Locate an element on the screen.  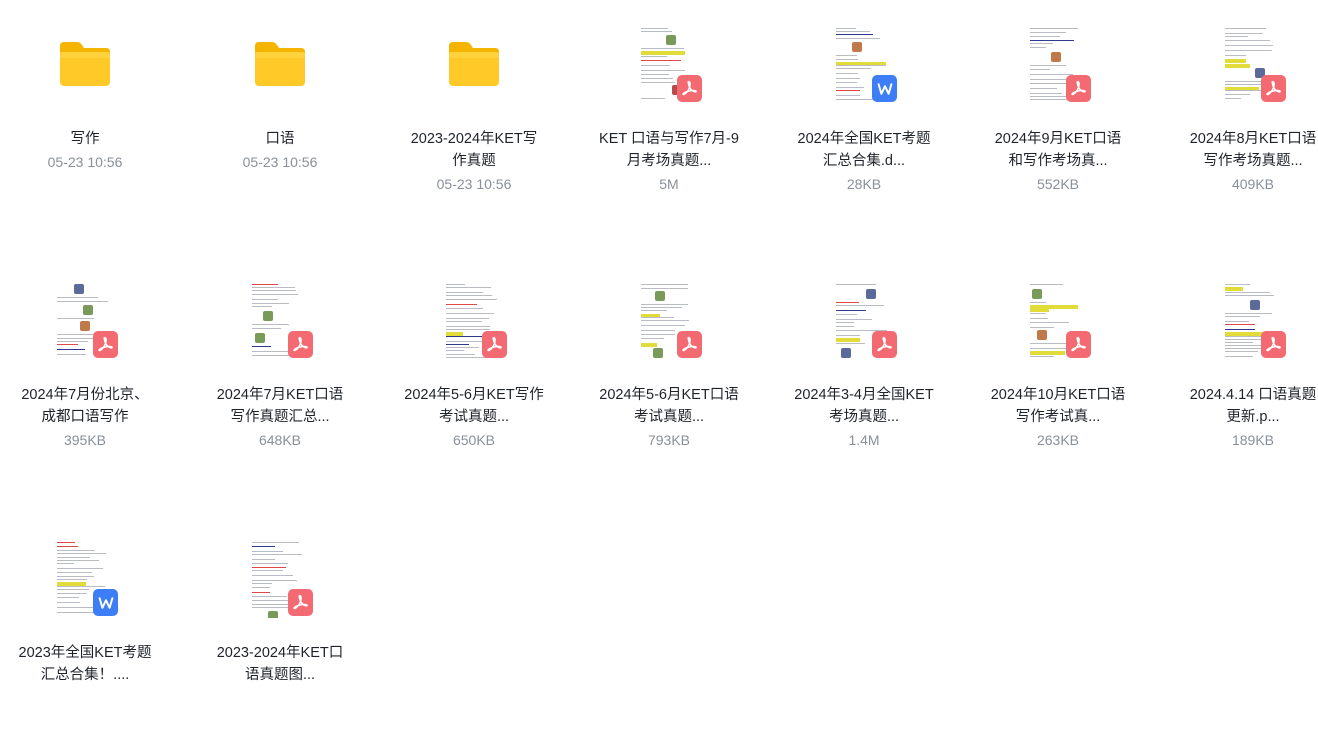
file-item: KET 口语与写作7月-9月考场真题... 5M is located at coordinates (669, 126).